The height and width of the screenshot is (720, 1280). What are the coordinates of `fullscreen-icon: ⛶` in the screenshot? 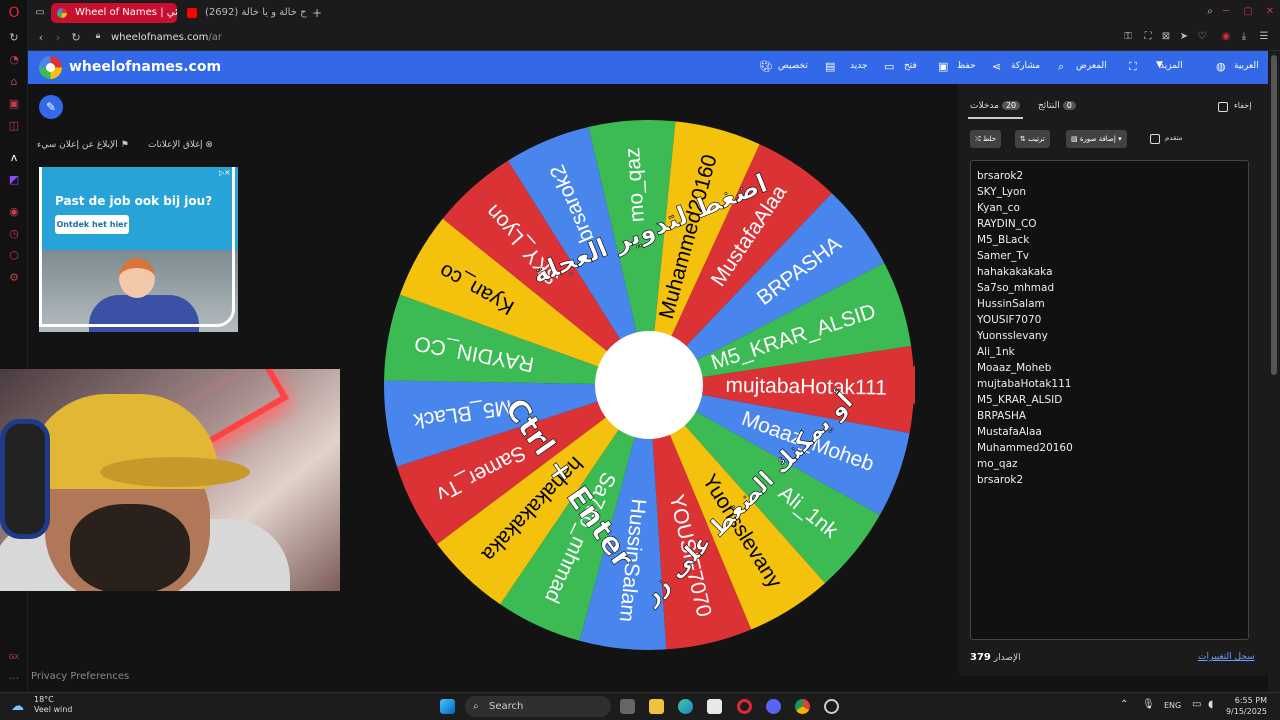 It's located at (1133, 67).